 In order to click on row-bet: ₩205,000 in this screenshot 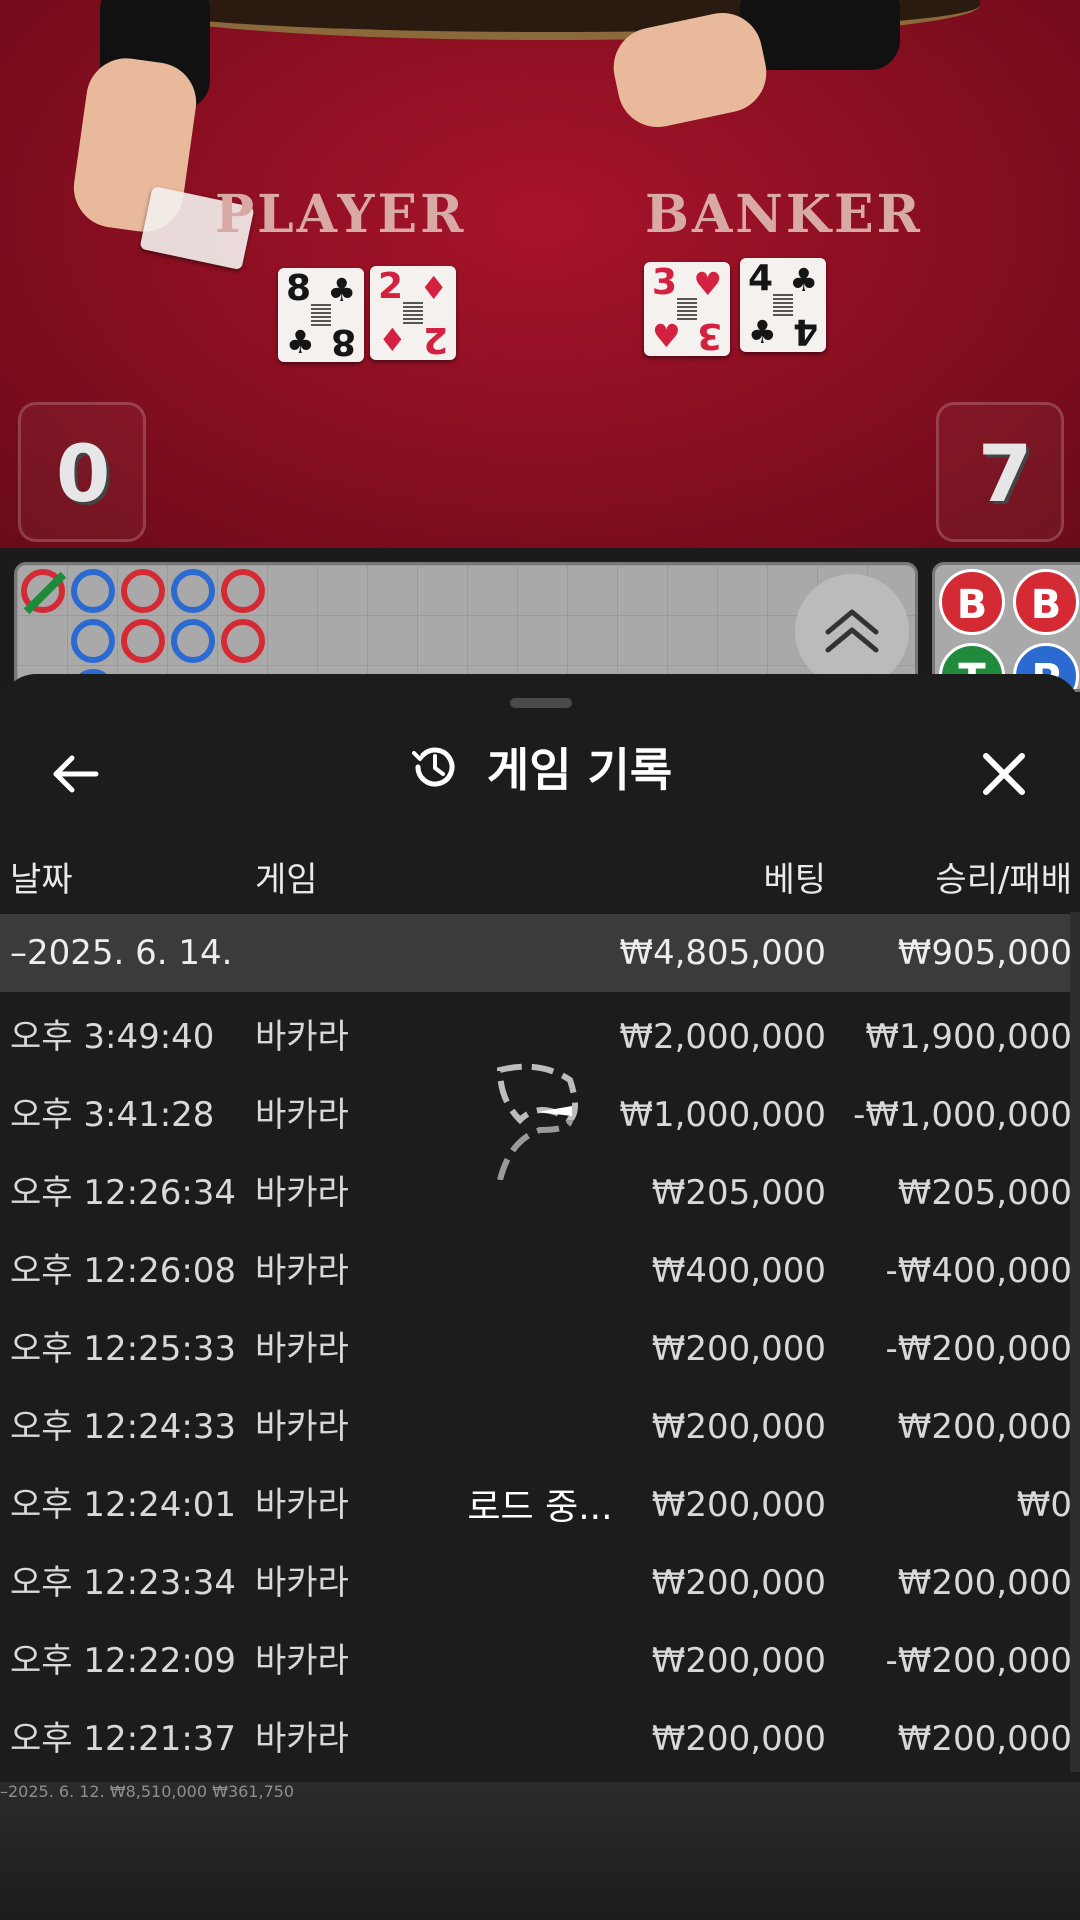, I will do `click(738, 1193)`.